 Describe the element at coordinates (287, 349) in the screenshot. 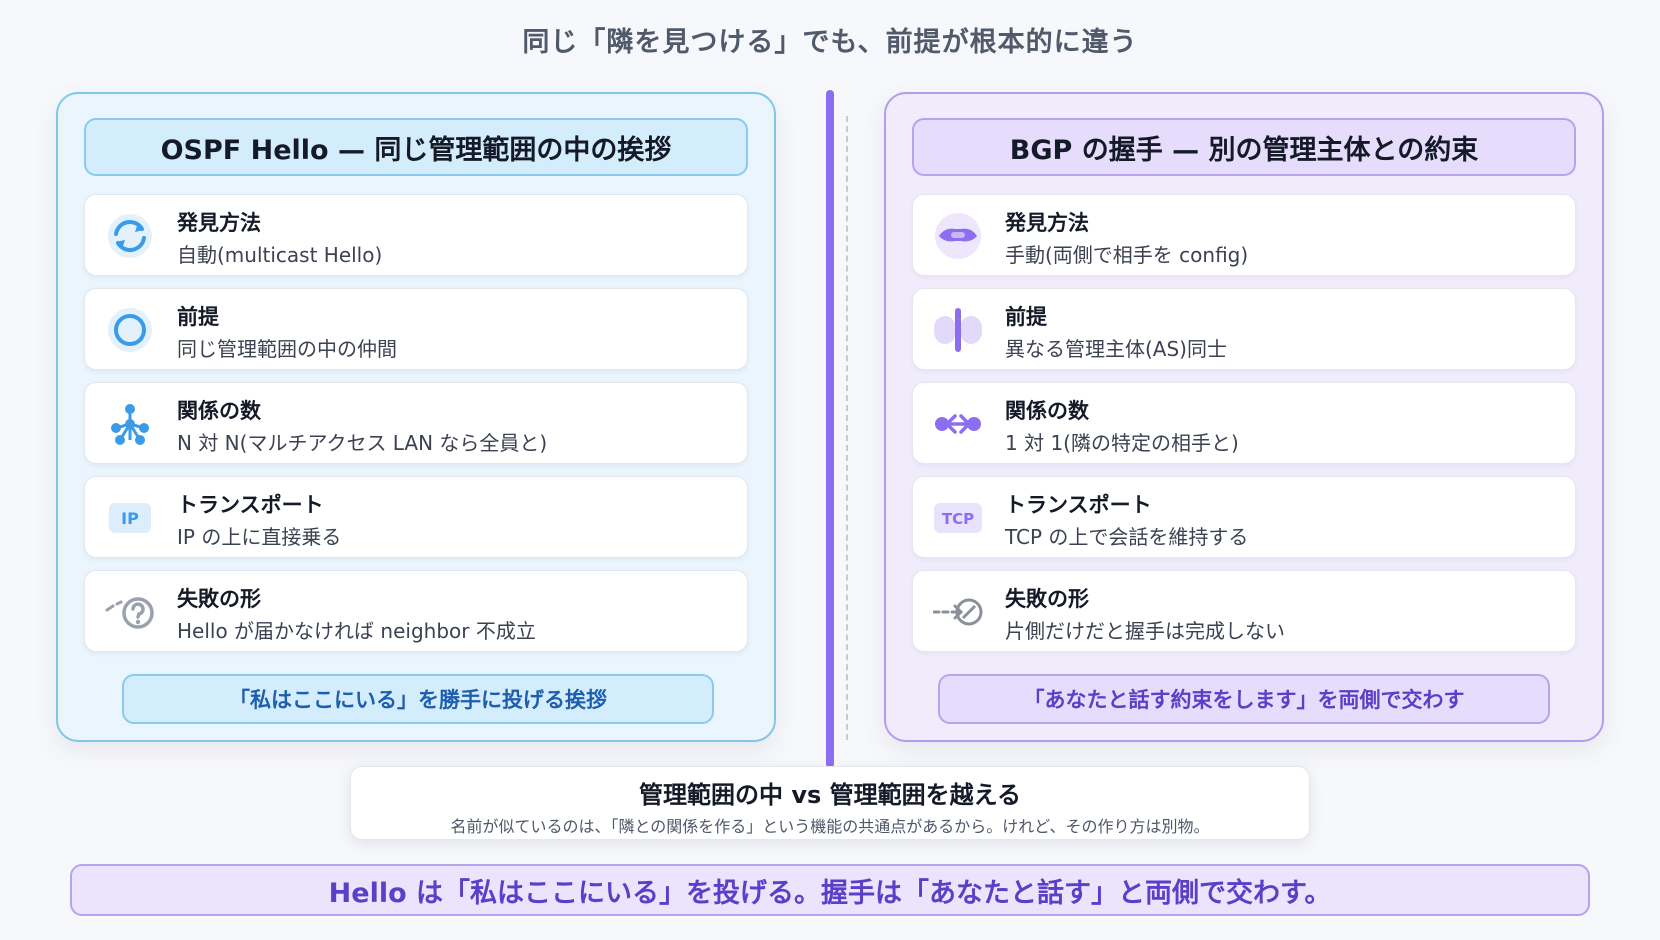

I see `row-value: 同じ管理範囲の中の仲間` at that location.